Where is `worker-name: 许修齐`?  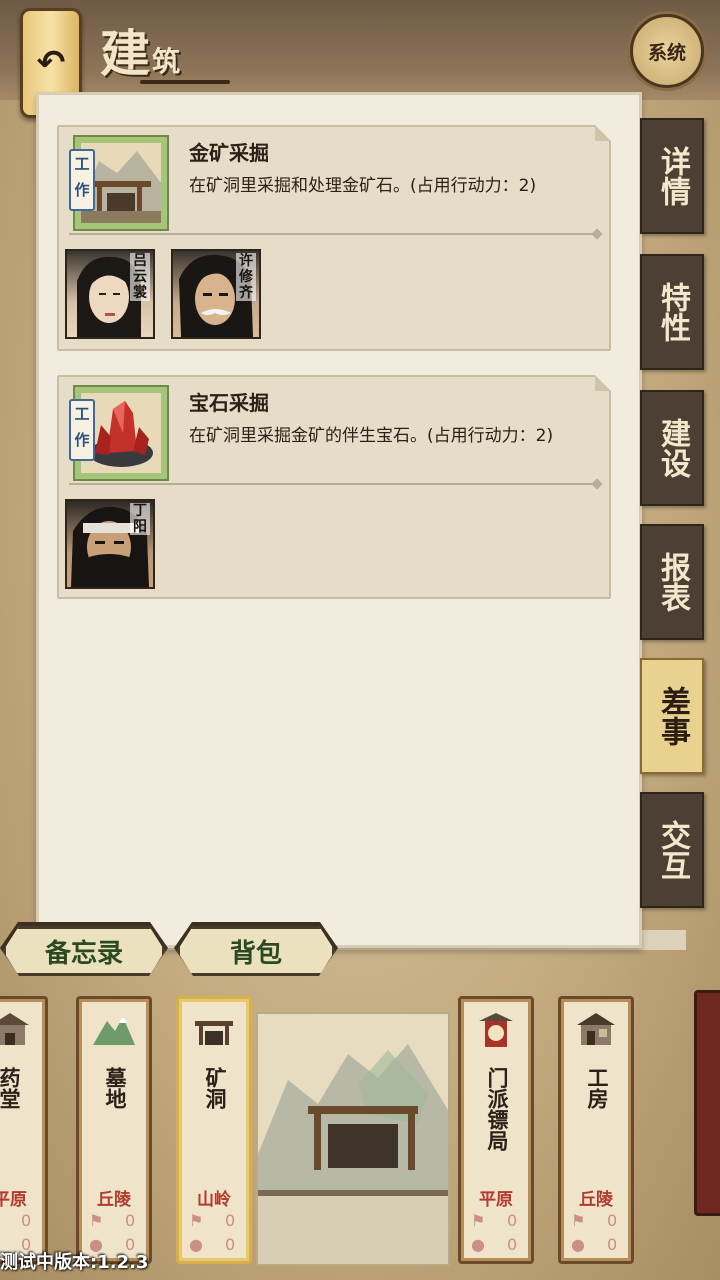
worker-name: 许修齐 is located at coordinates (246, 277).